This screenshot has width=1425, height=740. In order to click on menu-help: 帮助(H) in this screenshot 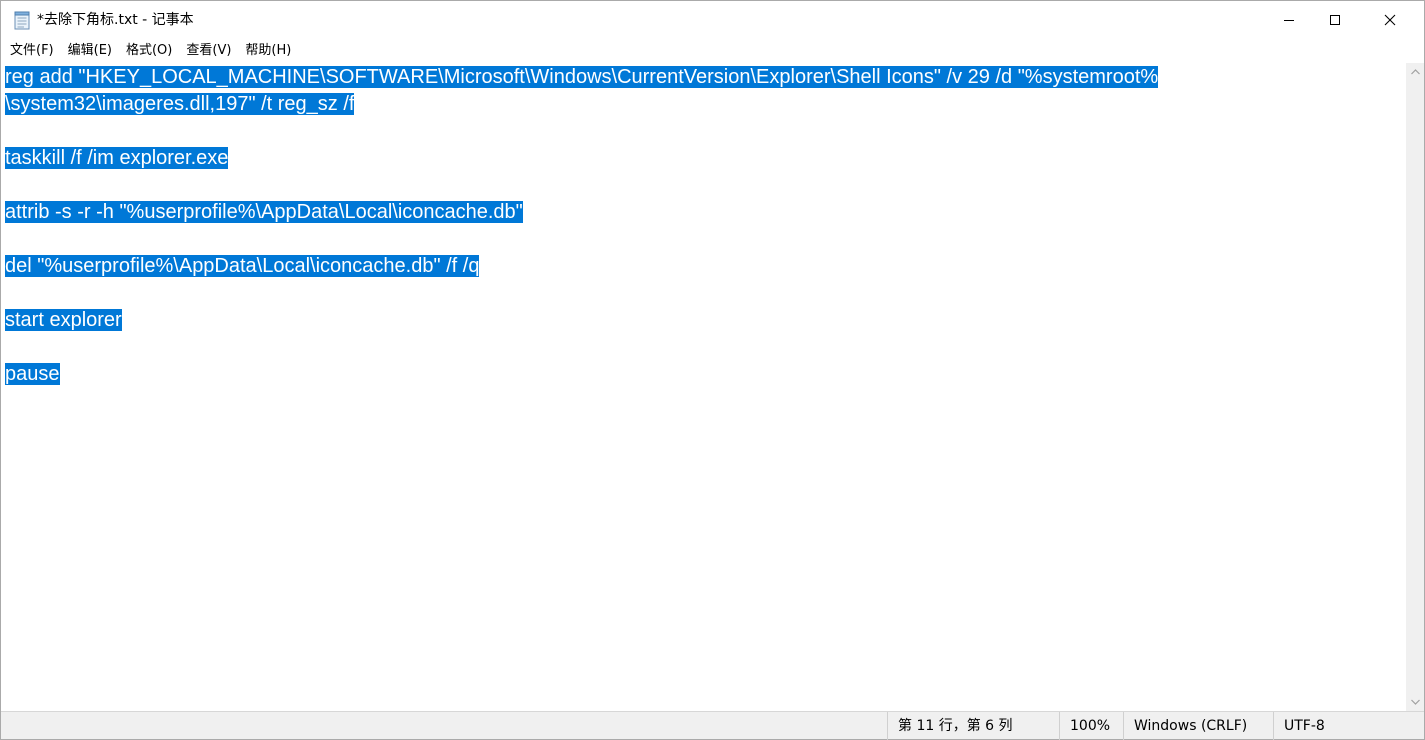, I will do `click(268, 51)`.